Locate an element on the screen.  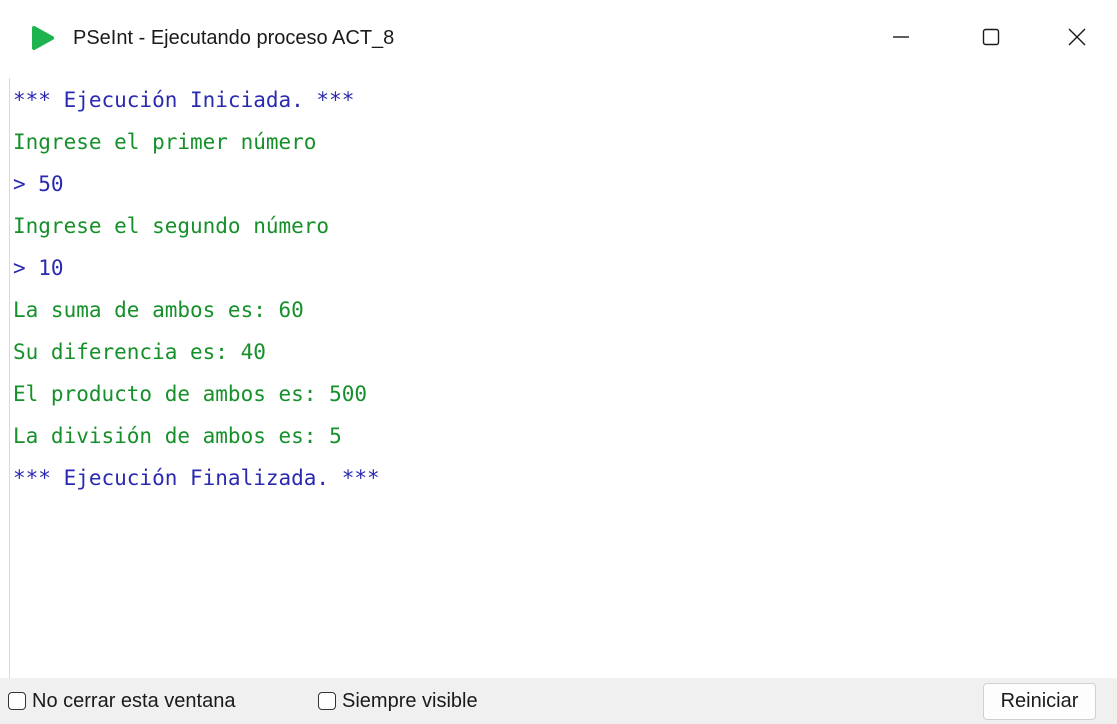
console-line: *** Ejecución Iniciada. *** is located at coordinates (184, 100).